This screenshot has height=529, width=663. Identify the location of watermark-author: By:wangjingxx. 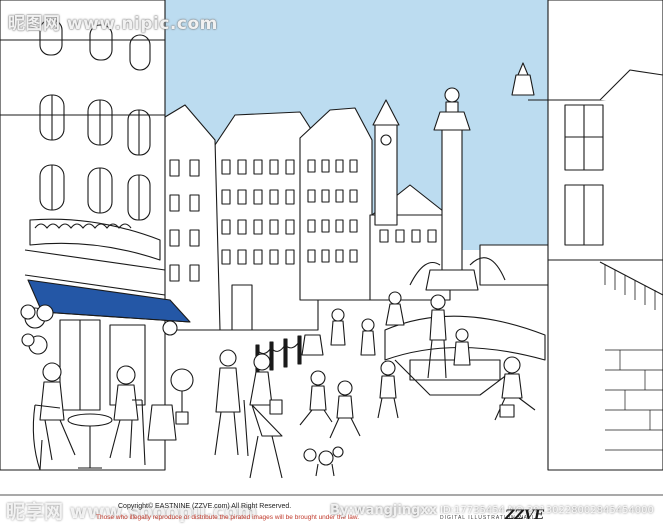
(384, 510).